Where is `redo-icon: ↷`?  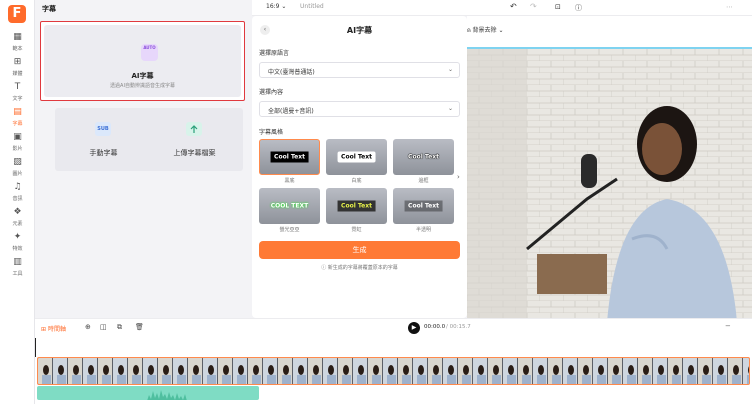 redo-icon: ↷ is located at coordinates (533, 6).